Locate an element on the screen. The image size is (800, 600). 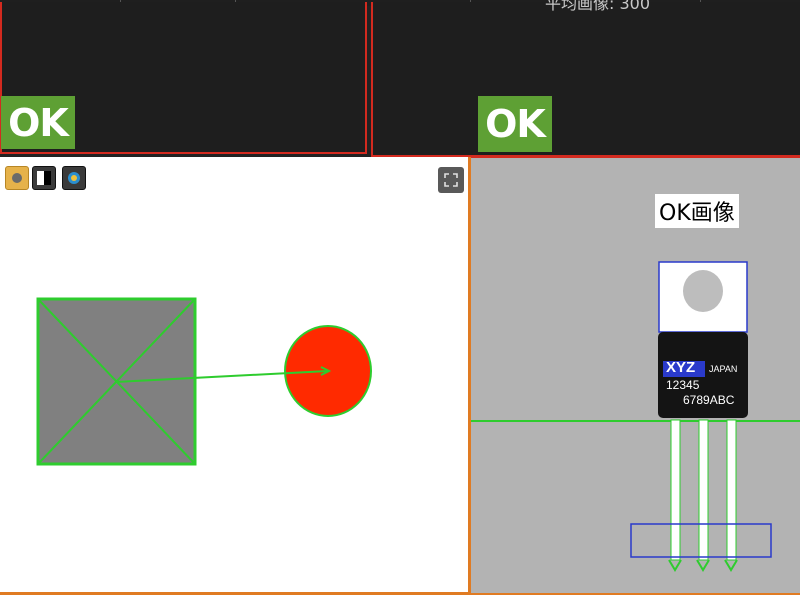
ok-image-label: OK画像 is located at coordinates (697, 211).